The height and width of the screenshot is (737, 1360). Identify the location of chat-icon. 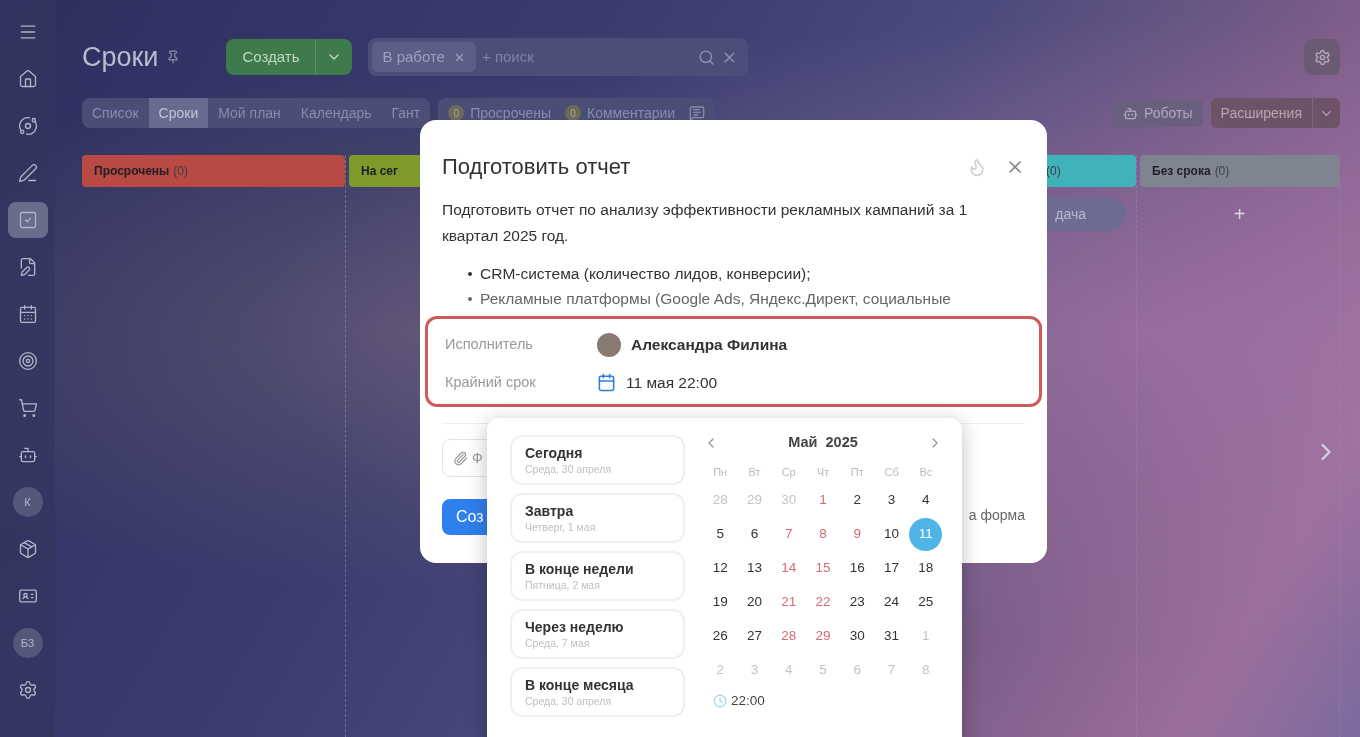
(697, 113).